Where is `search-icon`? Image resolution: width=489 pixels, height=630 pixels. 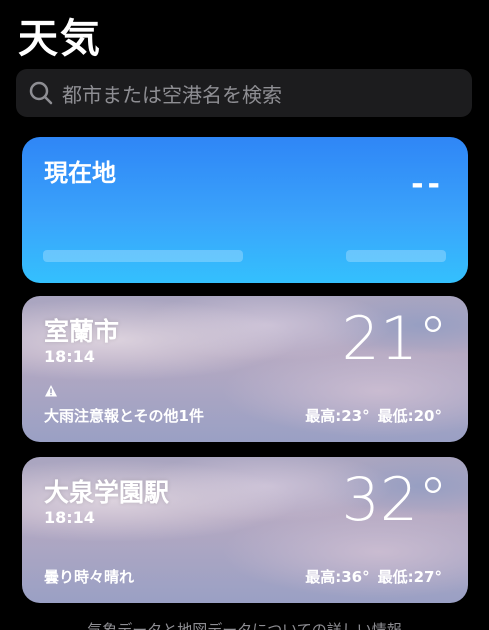 search-icon is located at coordinates (41, 93).